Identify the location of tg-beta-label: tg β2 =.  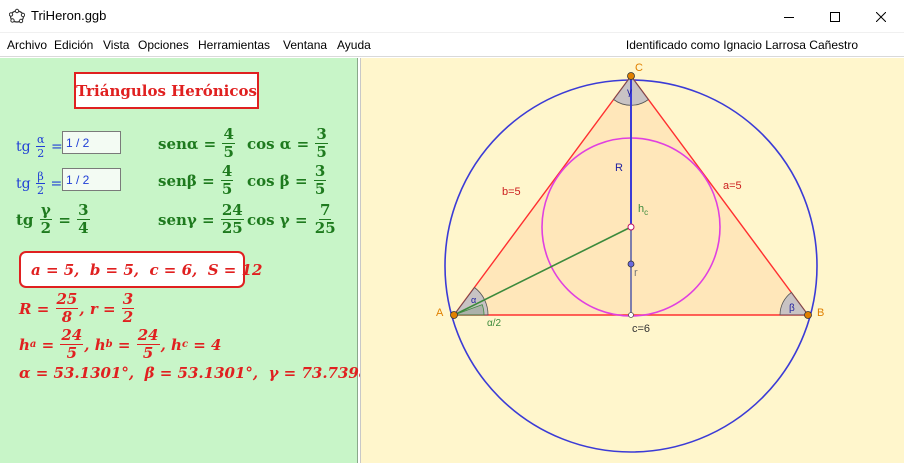
(39, 183).